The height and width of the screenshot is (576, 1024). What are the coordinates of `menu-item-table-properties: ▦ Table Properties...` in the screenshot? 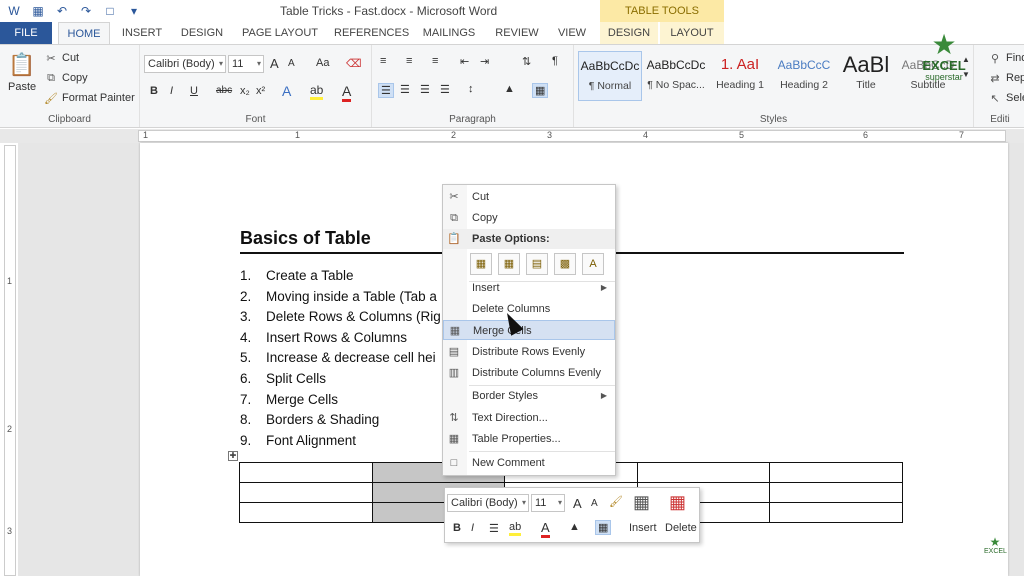 It's located at (529, 439).